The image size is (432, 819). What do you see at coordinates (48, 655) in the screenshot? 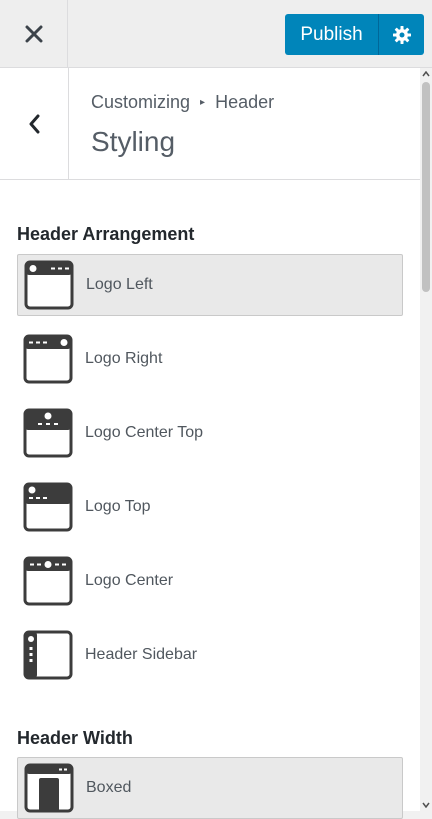
I see `layout-header-sidebar-icon` at bounding box center [48, 655].